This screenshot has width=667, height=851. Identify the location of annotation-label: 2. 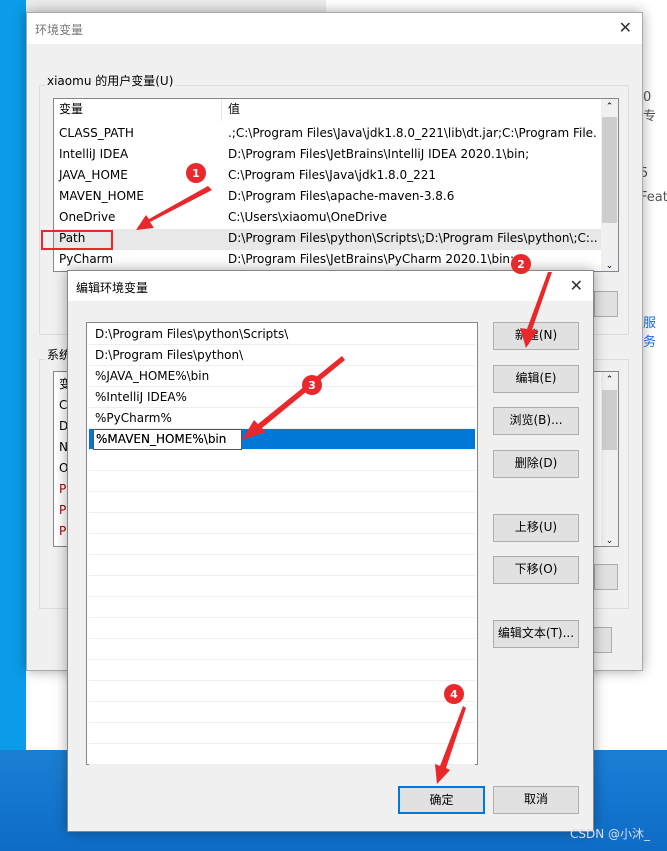
(521, 264).